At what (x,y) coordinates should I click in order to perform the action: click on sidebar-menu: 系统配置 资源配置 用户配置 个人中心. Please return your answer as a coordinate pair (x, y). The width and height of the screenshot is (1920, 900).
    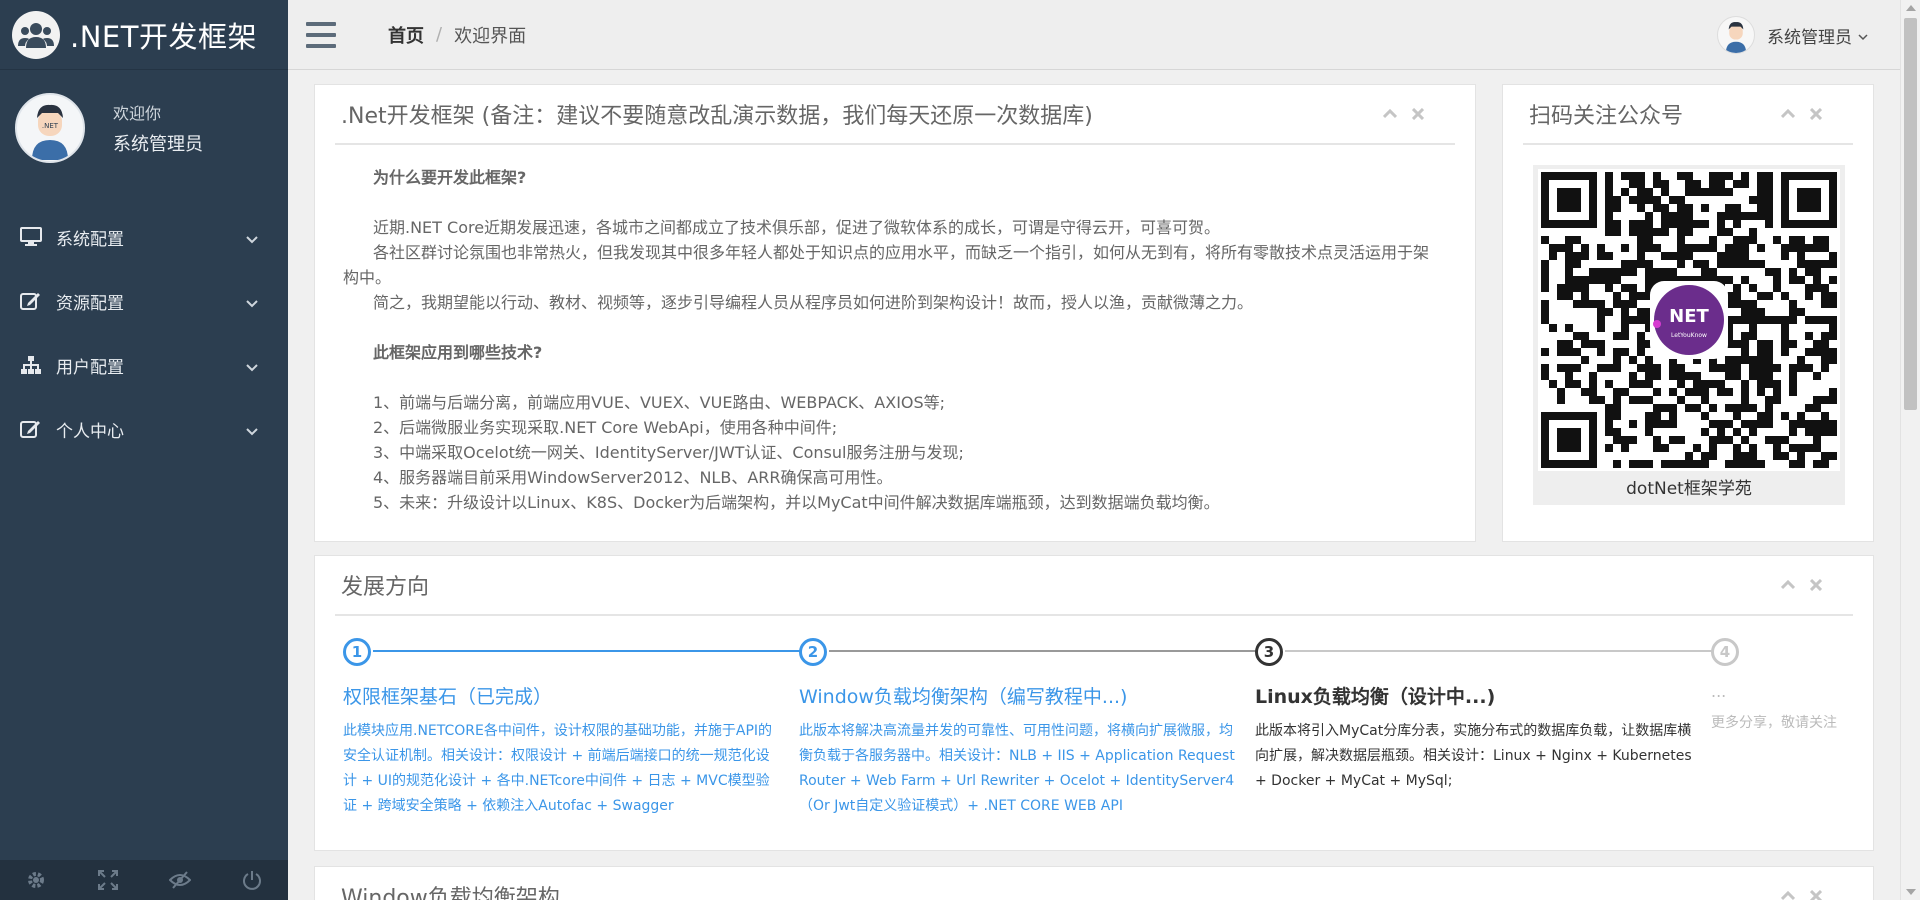
    Looking at the image, I should click on (144, 333).